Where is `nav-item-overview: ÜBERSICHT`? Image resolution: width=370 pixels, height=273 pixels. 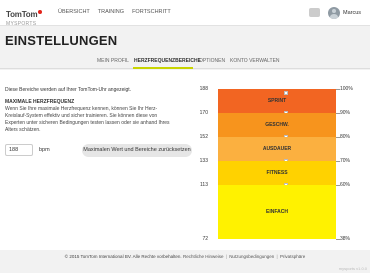
nav-item-overview: ÜBERSICHT is located at coordinates (74, 12).